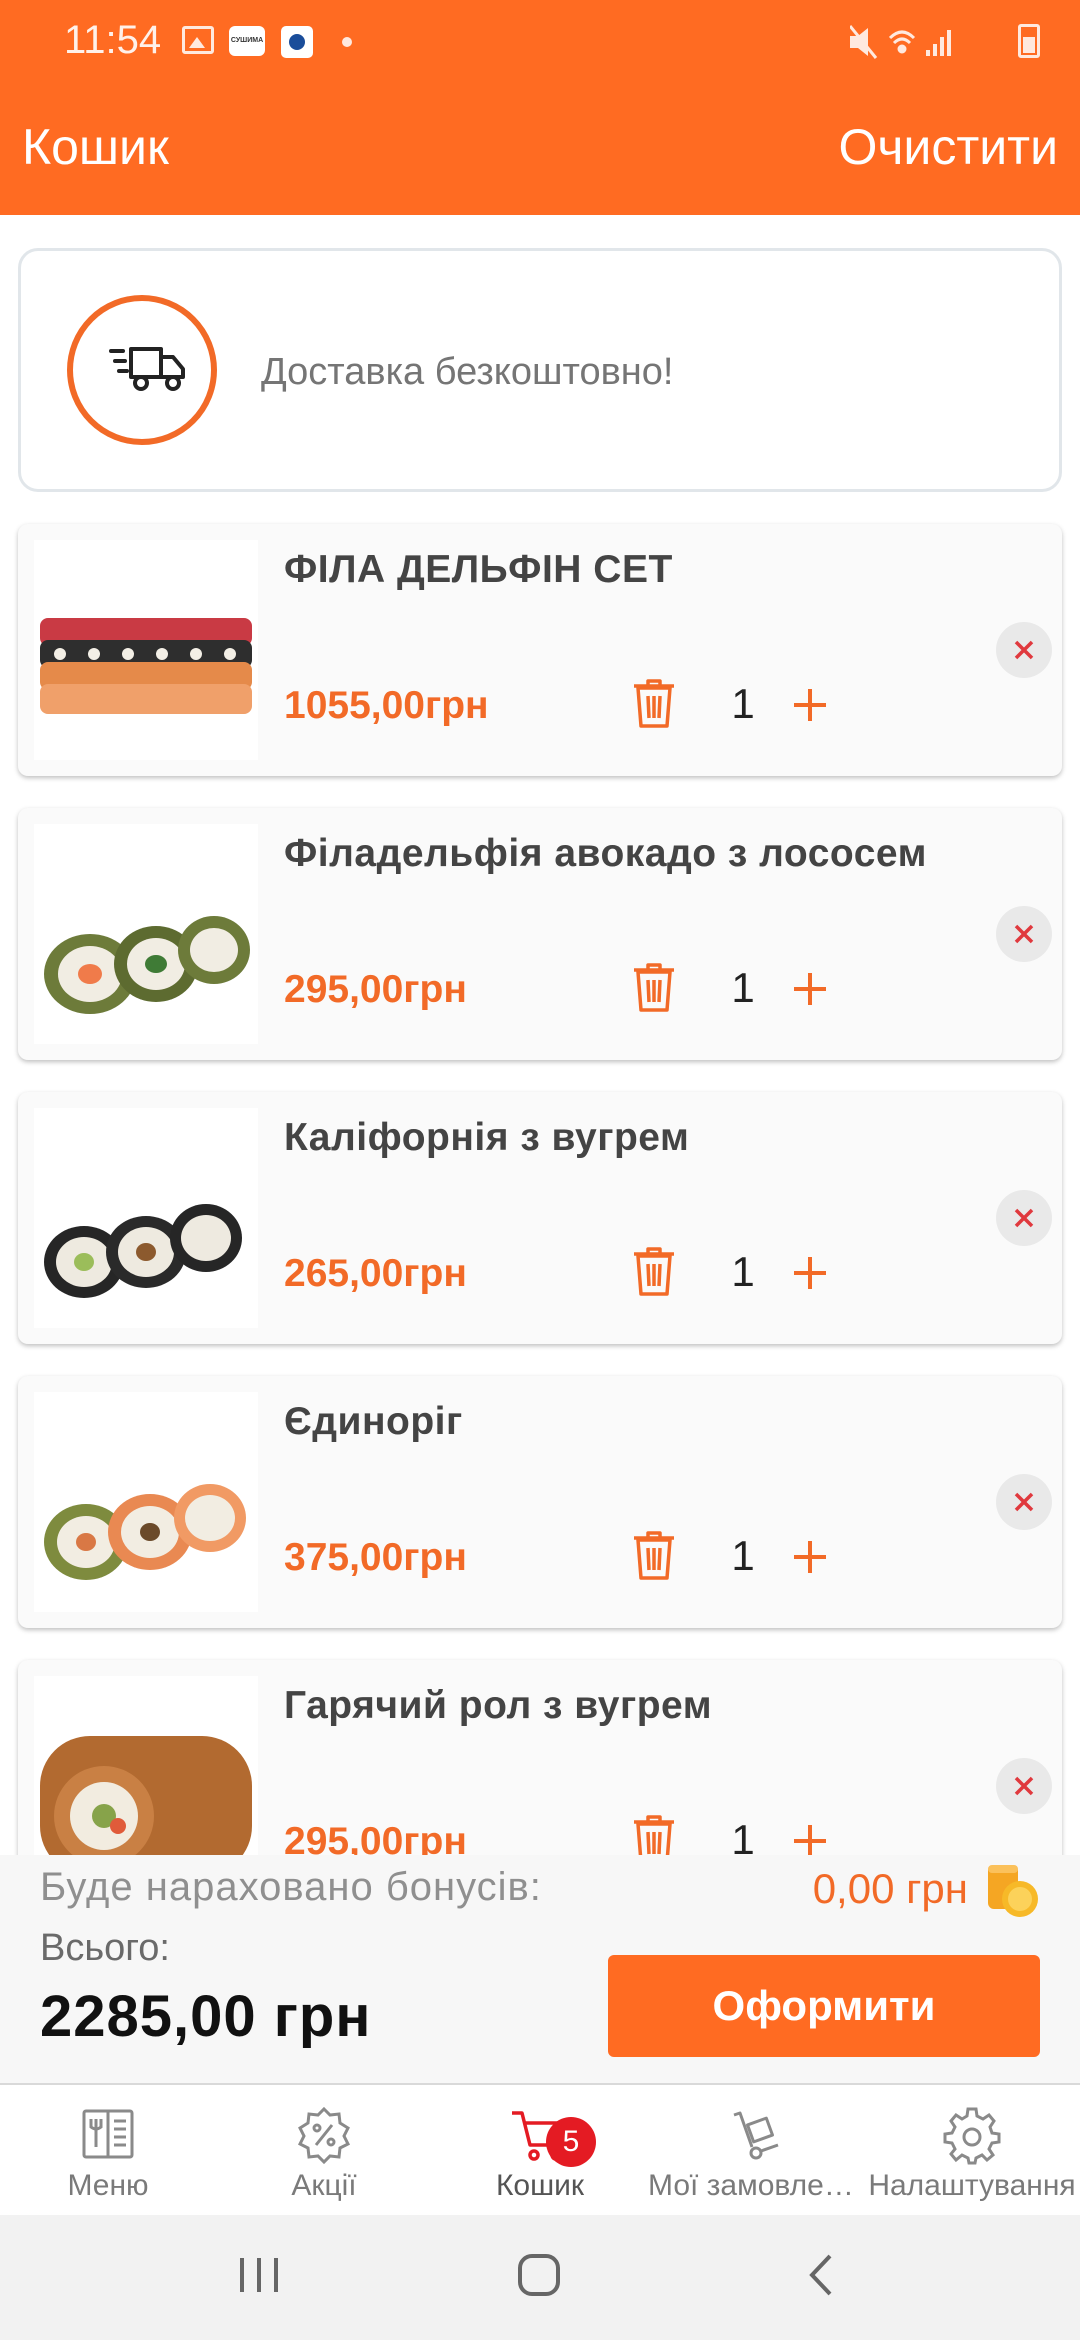 Image resolution: width=1080 pixels, height=2340 pixels. What do you see at coordinates (540, 42) in the screenshot?
I see `status-bar: 11:54 СУШИМА` at bounding box center [540, 42].